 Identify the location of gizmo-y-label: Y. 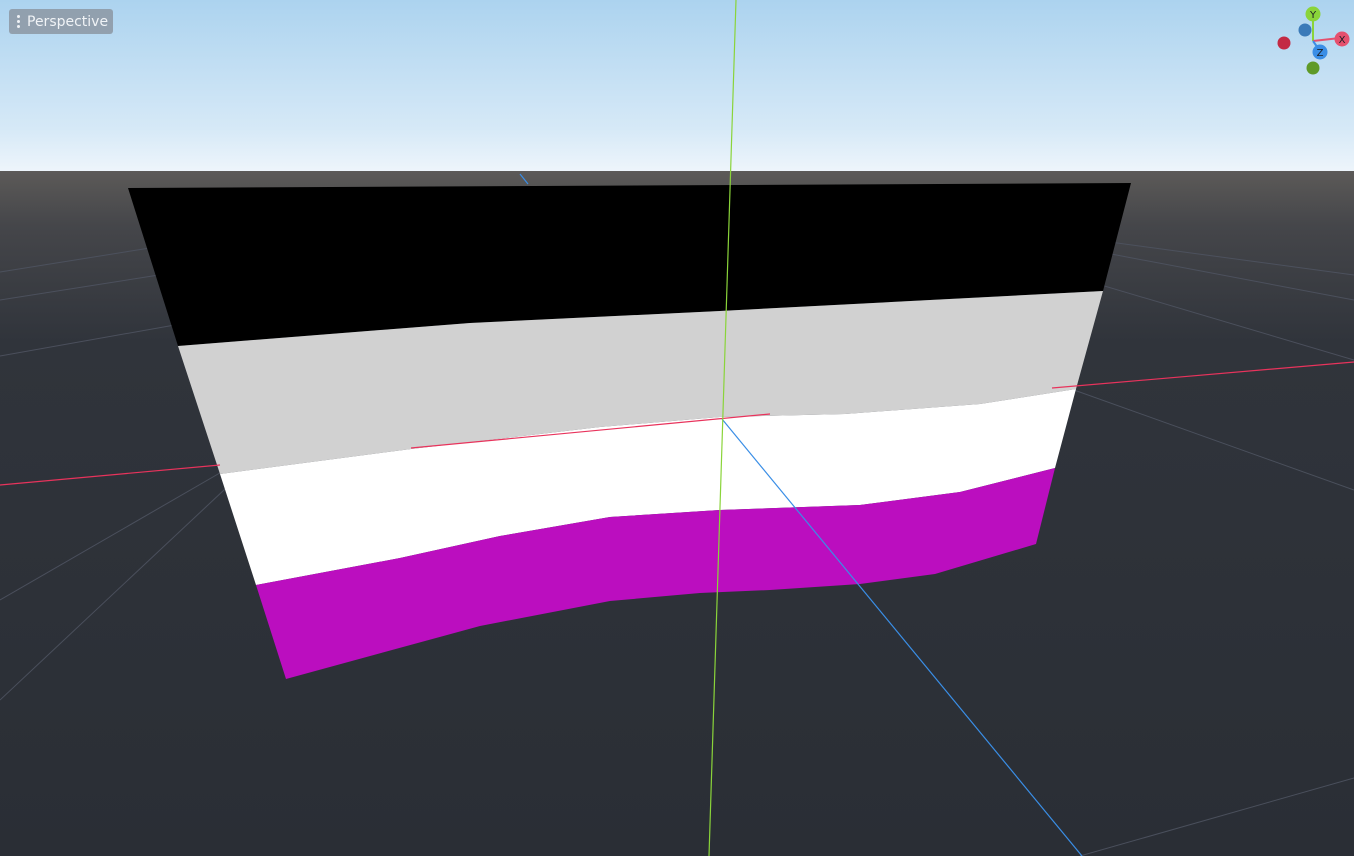
(1313, 15).